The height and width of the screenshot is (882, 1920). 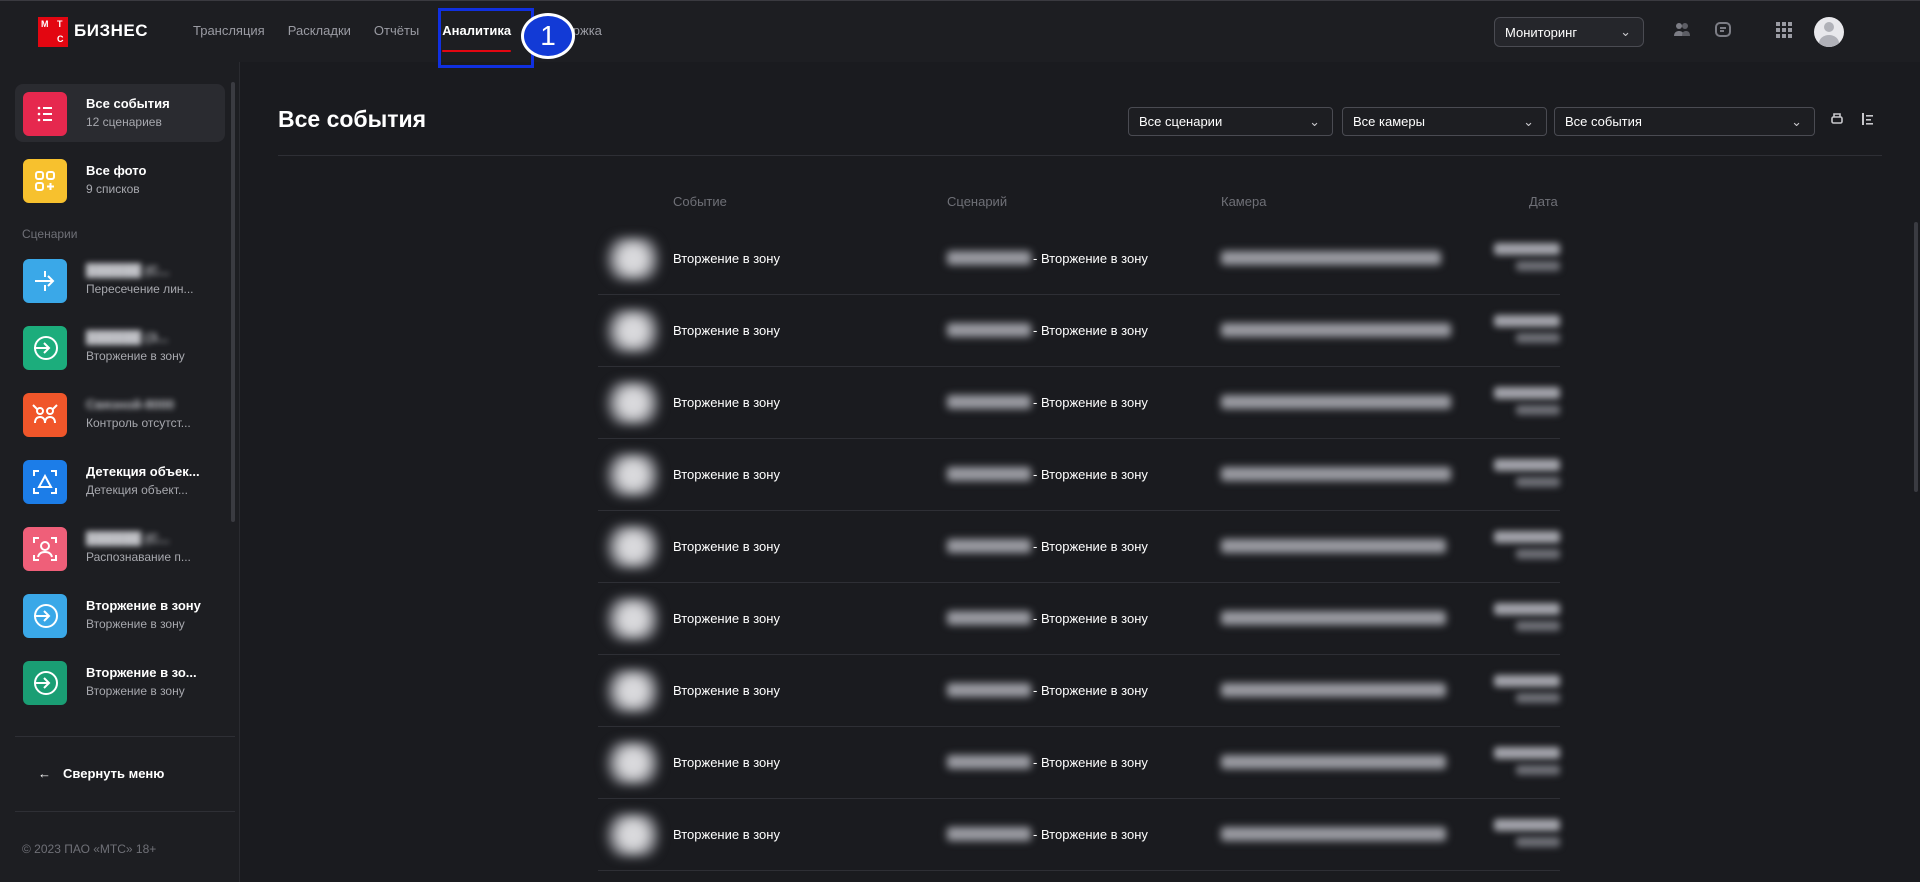 I want to click on header-divider, so click(x=1080, y=155).